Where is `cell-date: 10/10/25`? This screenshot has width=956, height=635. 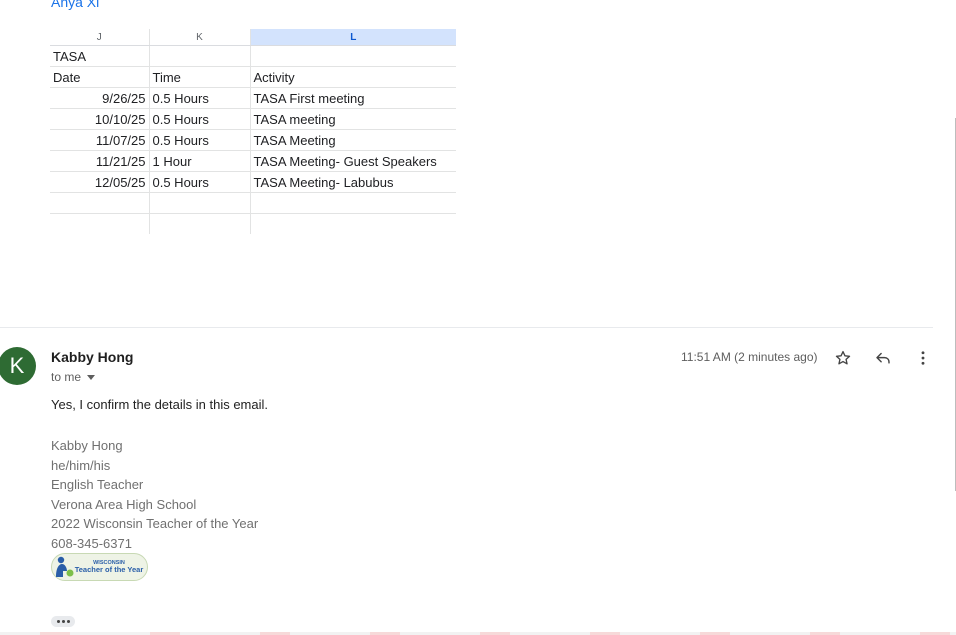
cell-date: 10/10/25 is located at coordinates (100, 119).